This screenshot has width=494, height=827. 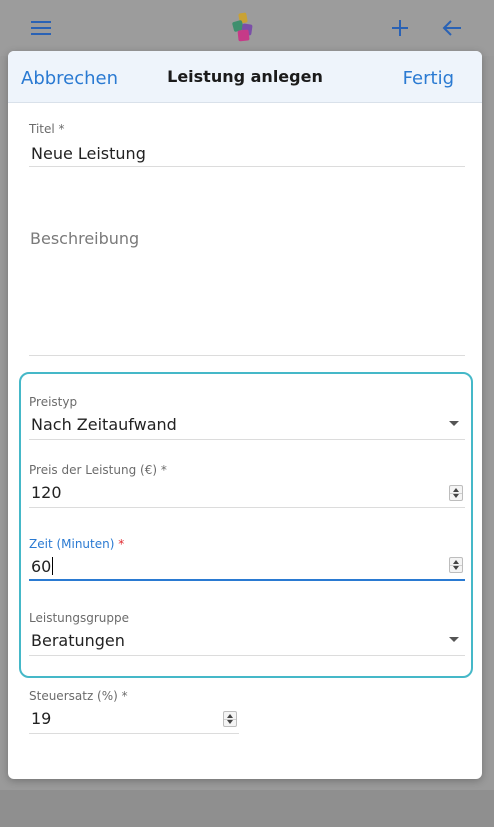 I want to click on price-type-select: Preistyp Nach Zeitaufwand, so click(x=247, y=418).